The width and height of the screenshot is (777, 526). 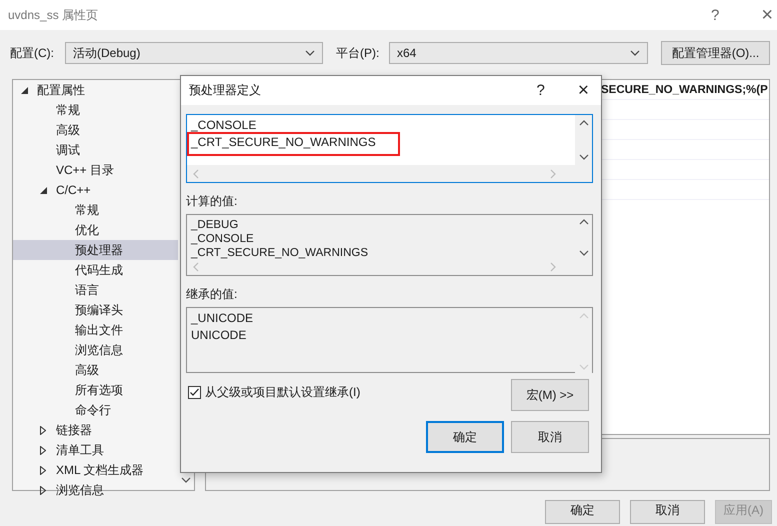 What do you see at coordinates (225, 90) in the screenshot?
I see `dialog-title: 预处理器定义` at bounding box center [225, 90].